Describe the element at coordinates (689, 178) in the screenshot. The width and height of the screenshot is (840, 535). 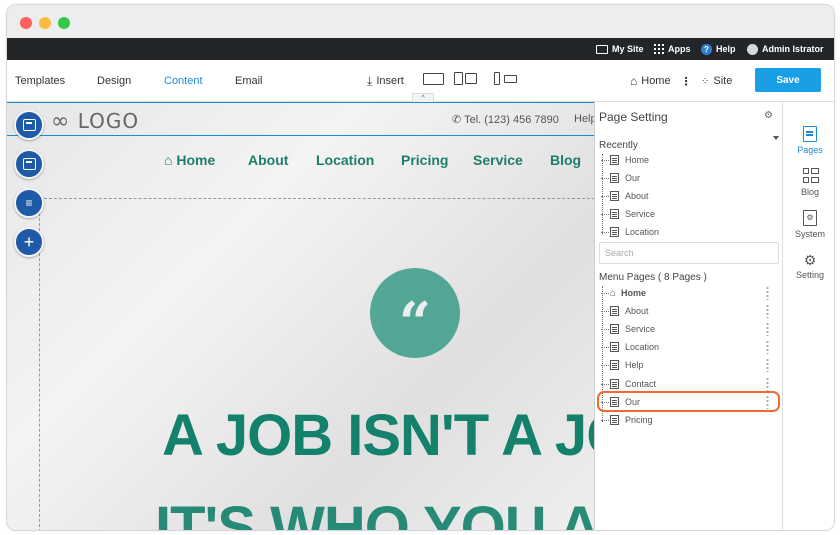
I see `recent-page-our: Our` at that location.